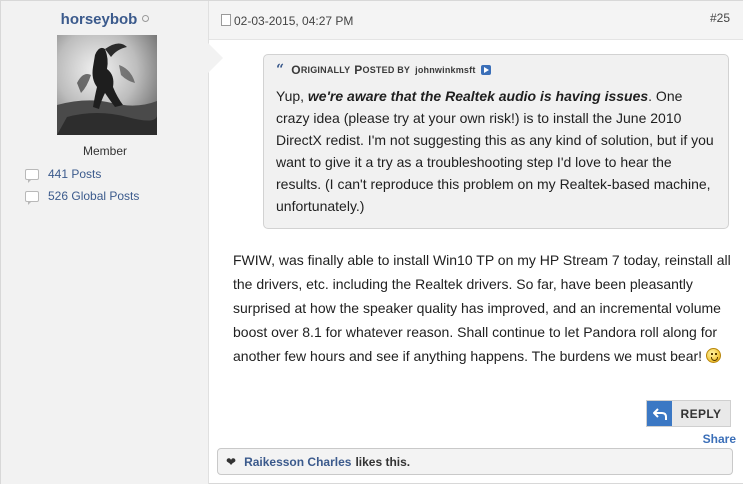 This screenshot has height=484, width=743. What do you see at coordinates (75, 174) in the screenshot?
I see `post-count-label: 441 Posts` at bounding box center [75, 174].